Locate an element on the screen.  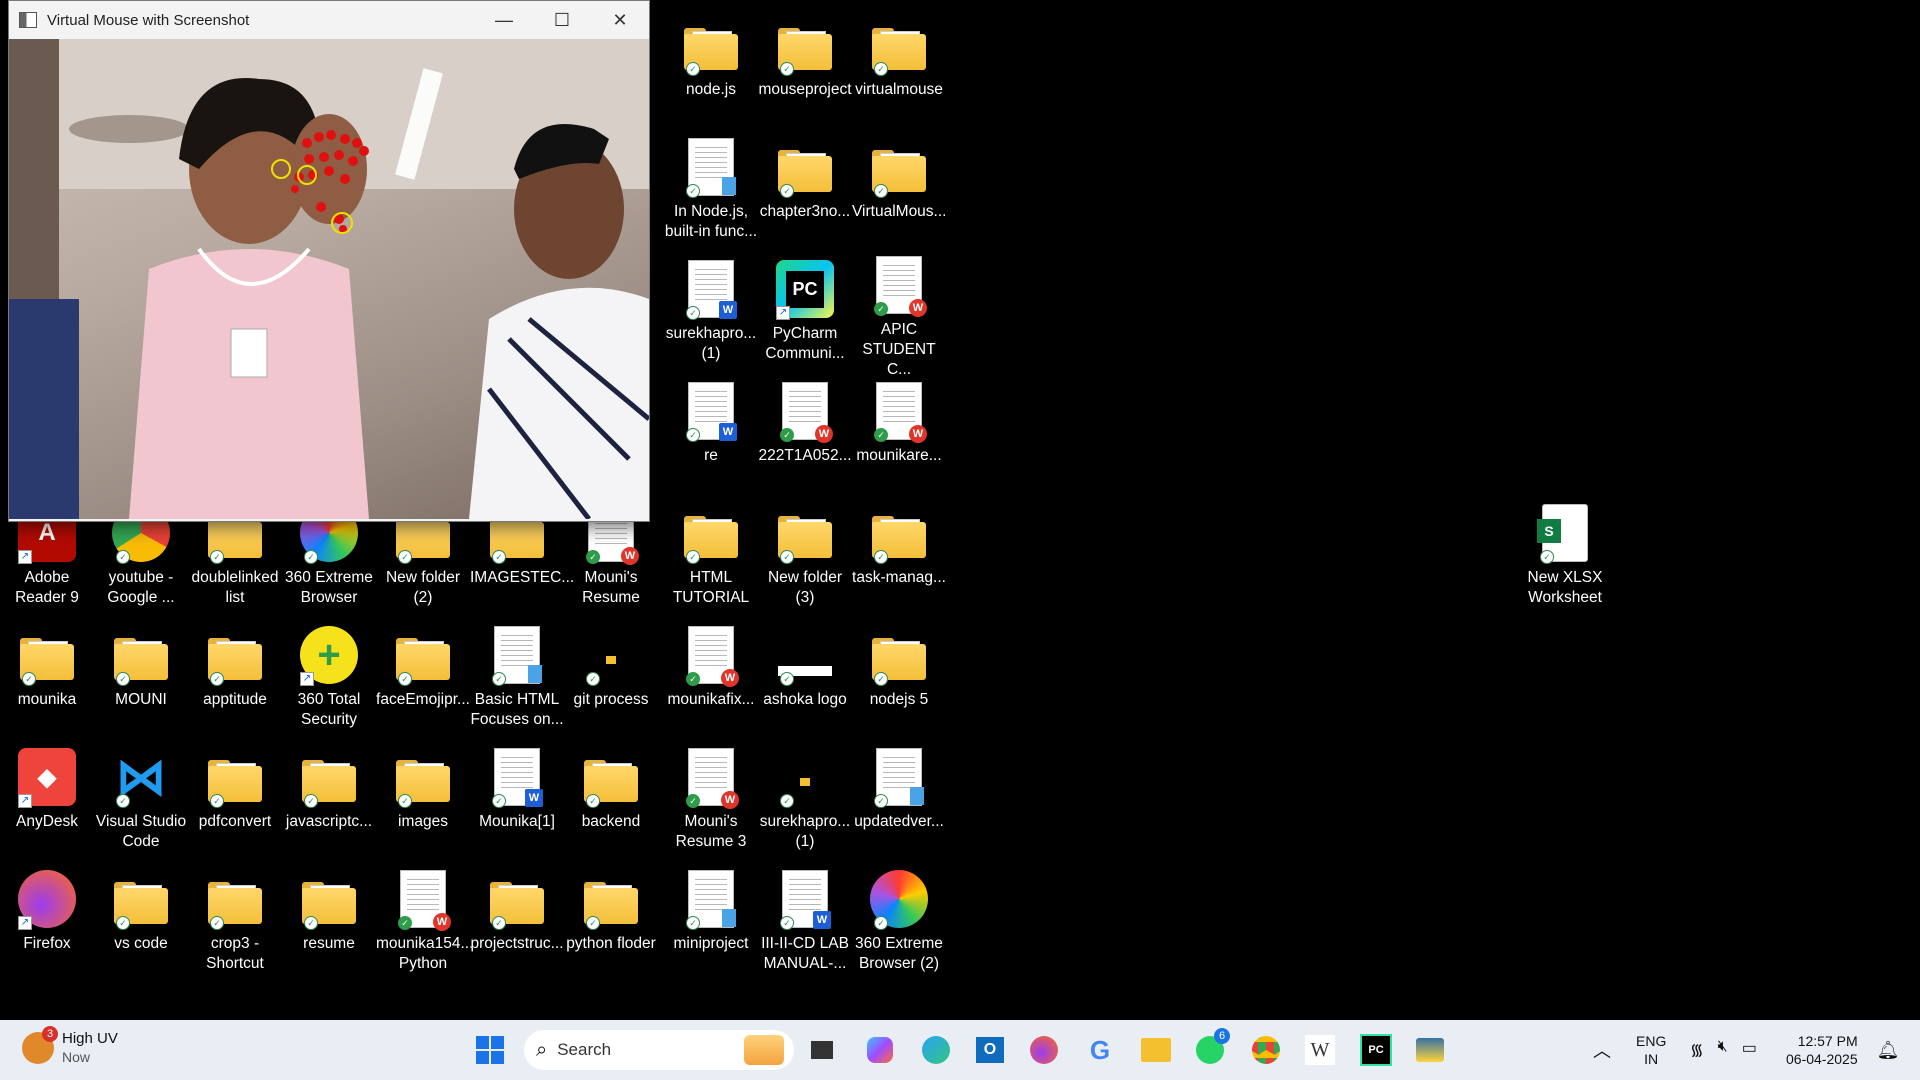
chrome-icon is located at coordinates (1266, 1050).